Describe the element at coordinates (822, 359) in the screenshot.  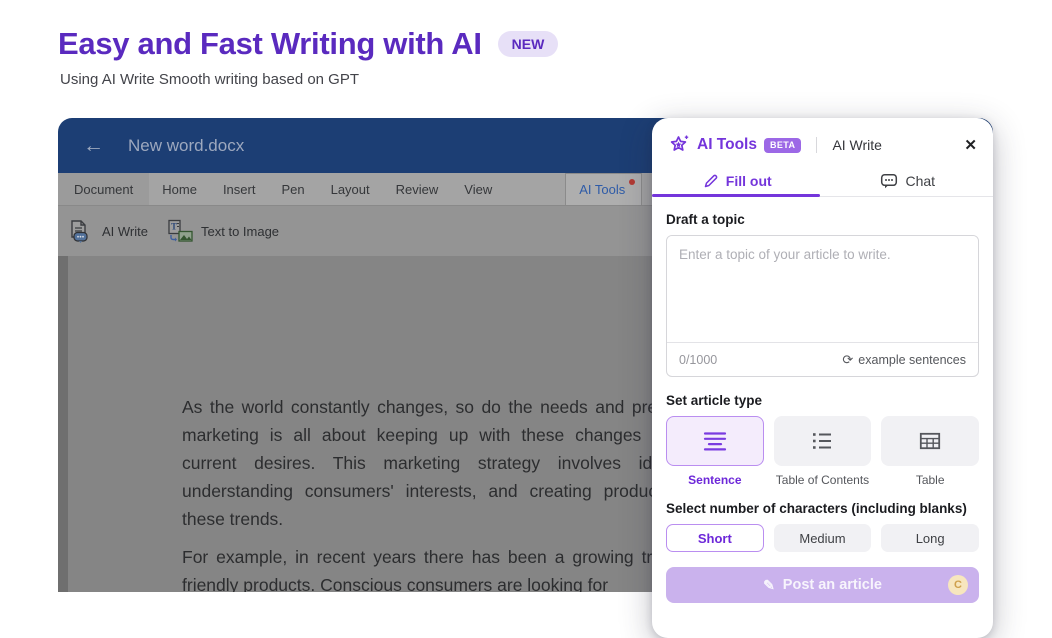
I see `draft-footer: 0/1000 ⟳ example sentences` at that location.